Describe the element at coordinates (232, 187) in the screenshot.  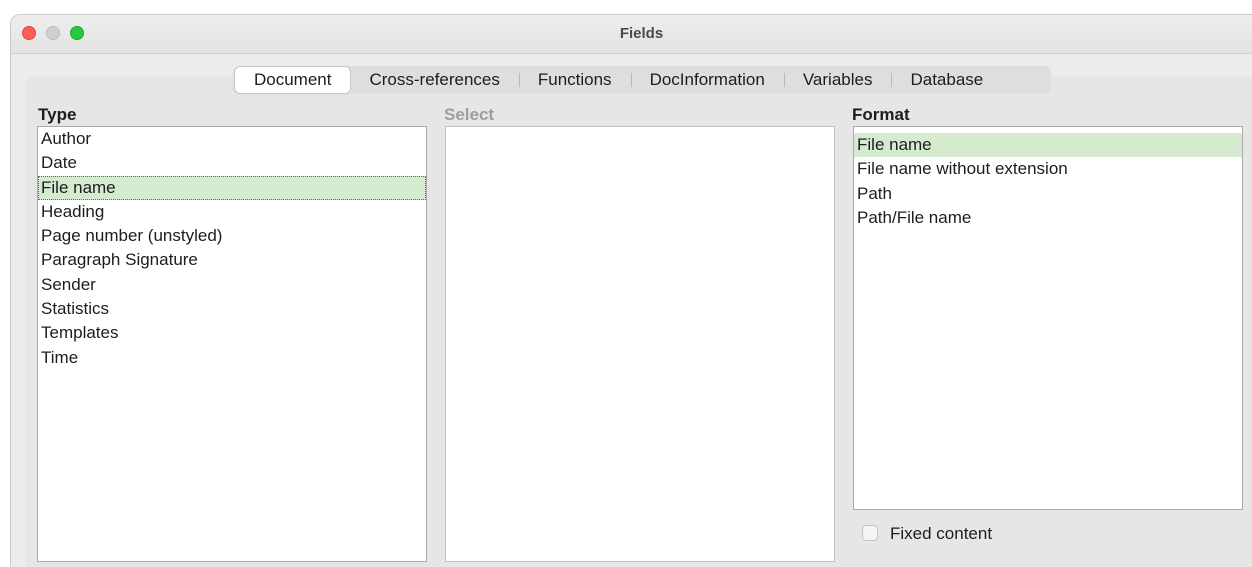
I see `type-item-file-name: File name` at that location.